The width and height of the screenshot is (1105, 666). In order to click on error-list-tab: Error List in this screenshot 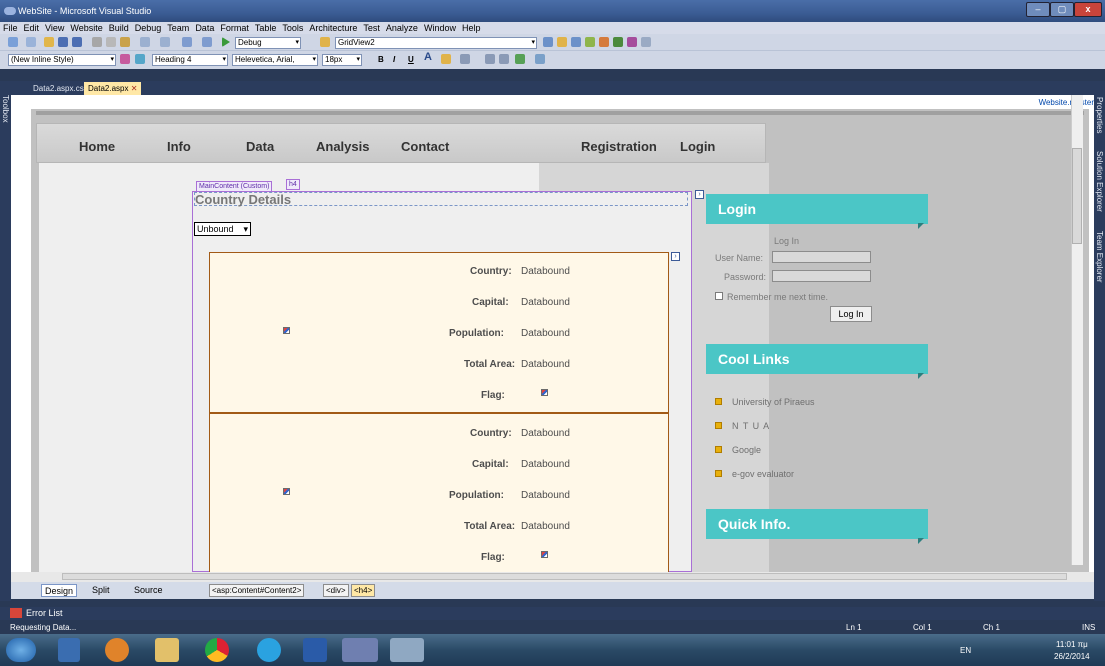, I will do `click(44, 613)`.